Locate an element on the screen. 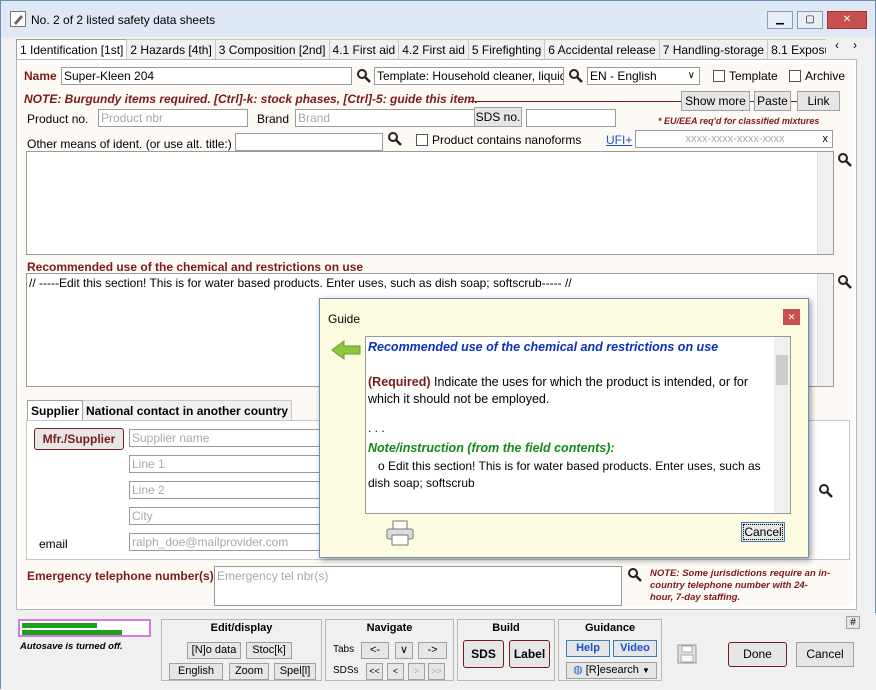  recommended-use-zoom-icon is located at coordinates (845, 282).